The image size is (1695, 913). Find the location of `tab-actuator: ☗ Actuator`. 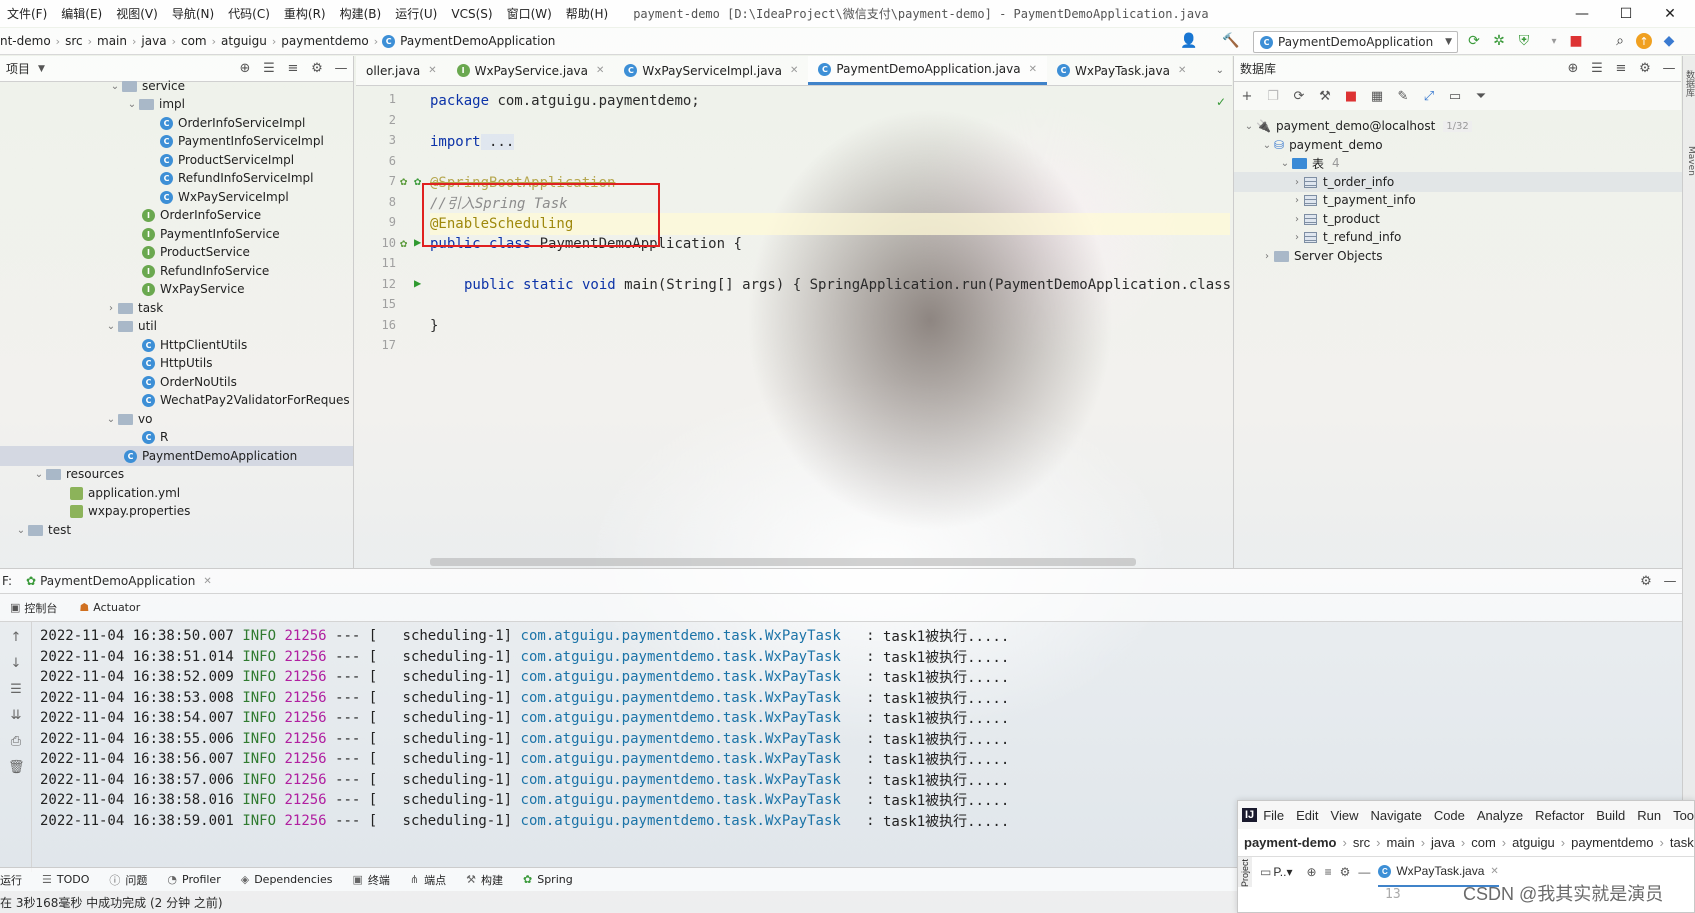

tab-actuator: ☗ Actuator is located at coordinates (109, 607).